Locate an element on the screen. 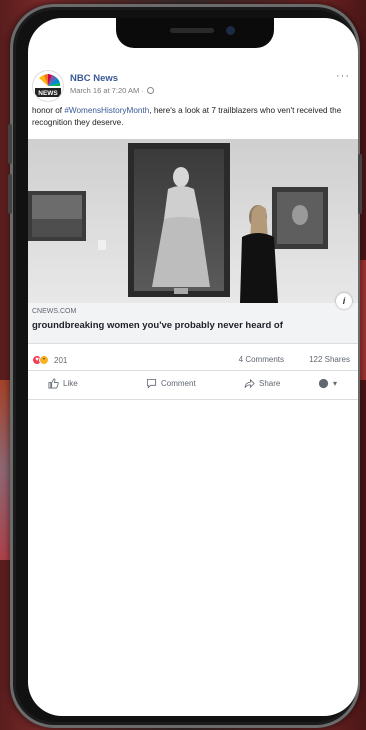 This screenshot has height=730, width=366. page-avatar: NEWS is located at coordinates (48, 86).